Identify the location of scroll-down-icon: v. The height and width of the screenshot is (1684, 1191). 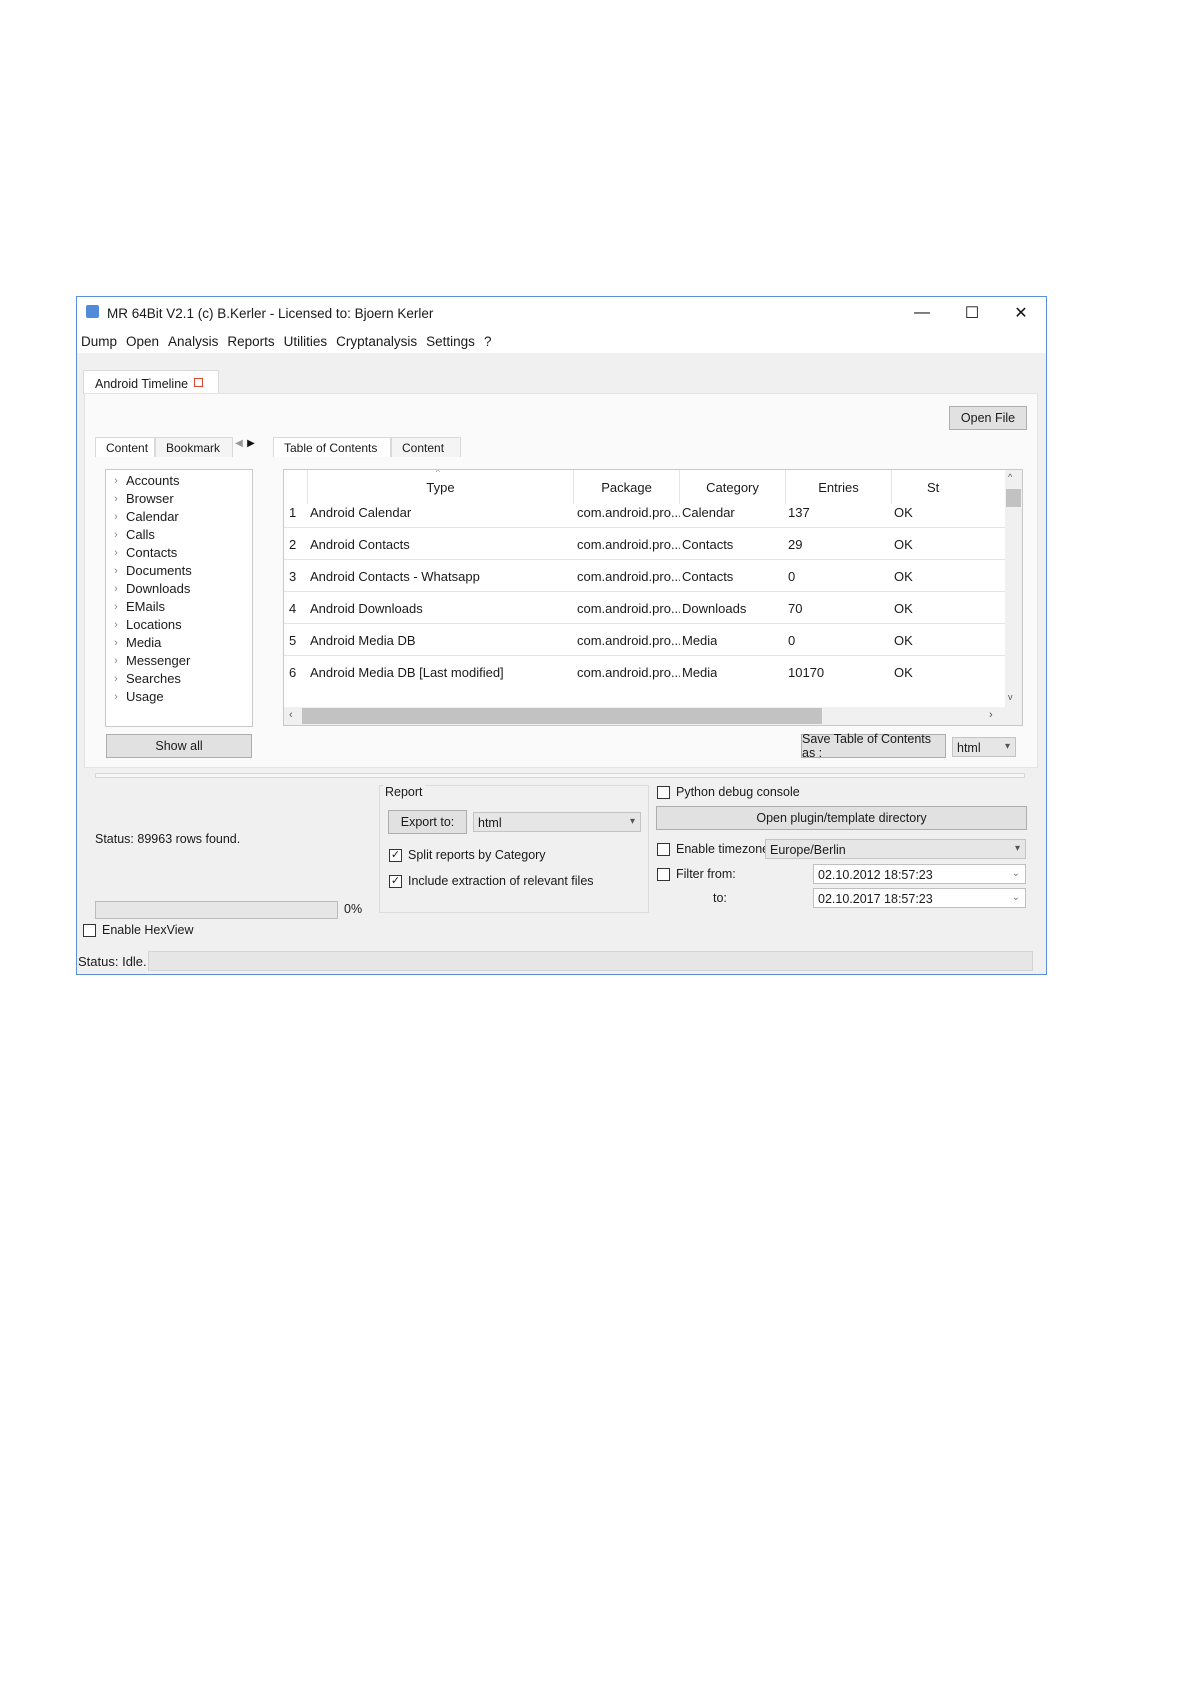
(1010, 697).